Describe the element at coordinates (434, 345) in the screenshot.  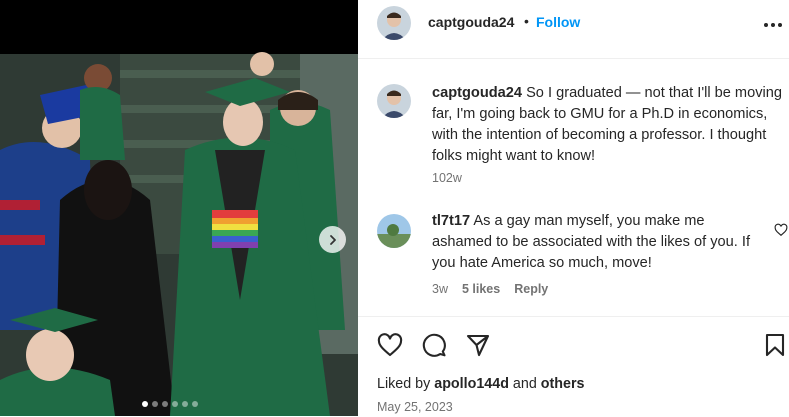
I see `comment-icon` at that location.